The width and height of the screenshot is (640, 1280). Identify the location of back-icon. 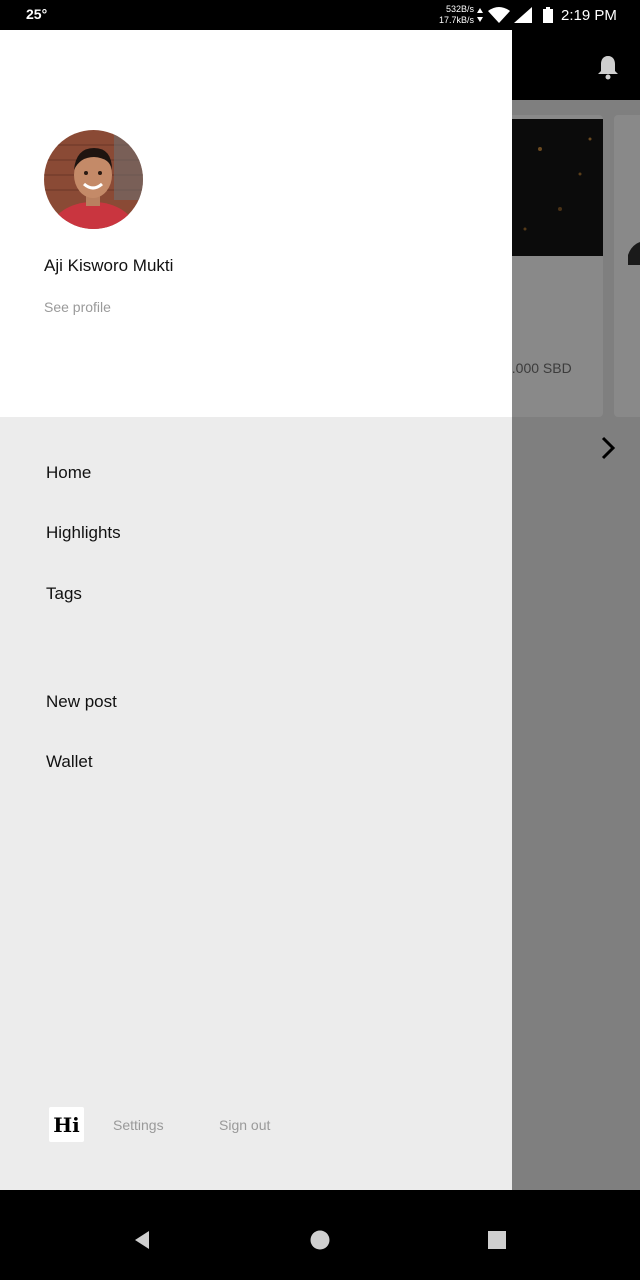
(142, 1240).